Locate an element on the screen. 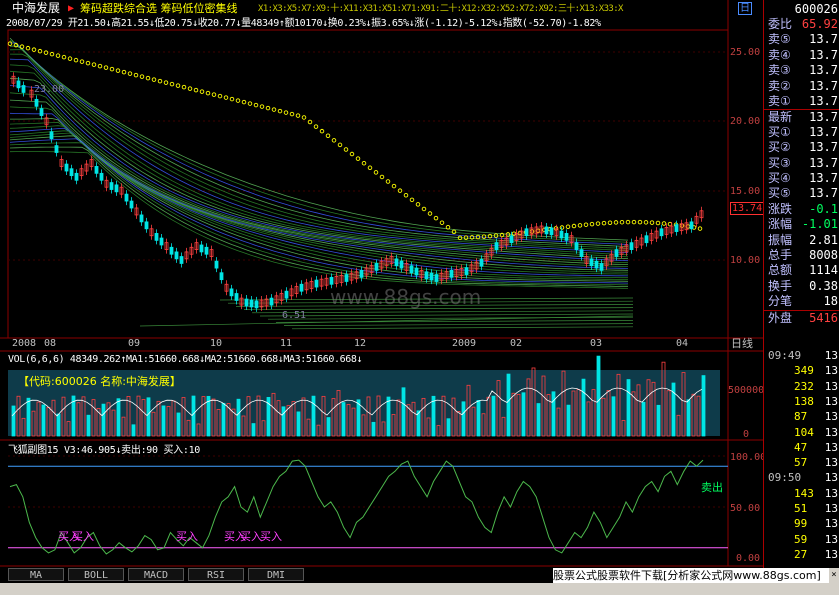  indicator-axis-label: 0.00 is located at coordinates (748, 558).